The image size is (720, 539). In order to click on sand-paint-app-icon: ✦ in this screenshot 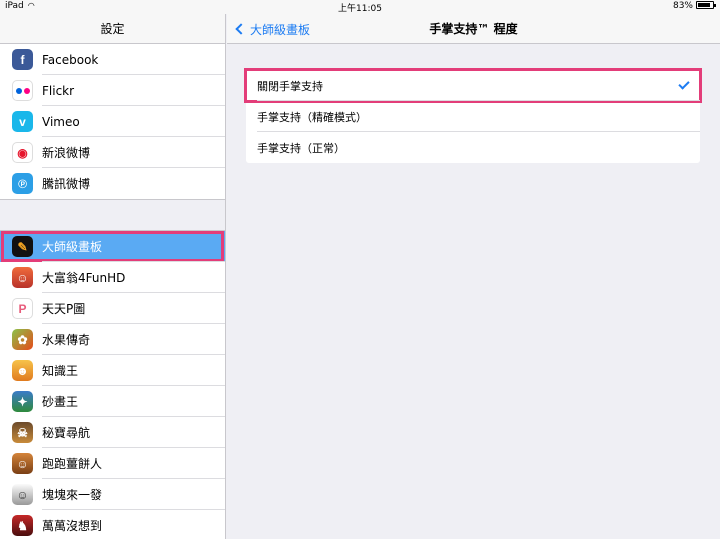, I will do `click(22, 401)`.